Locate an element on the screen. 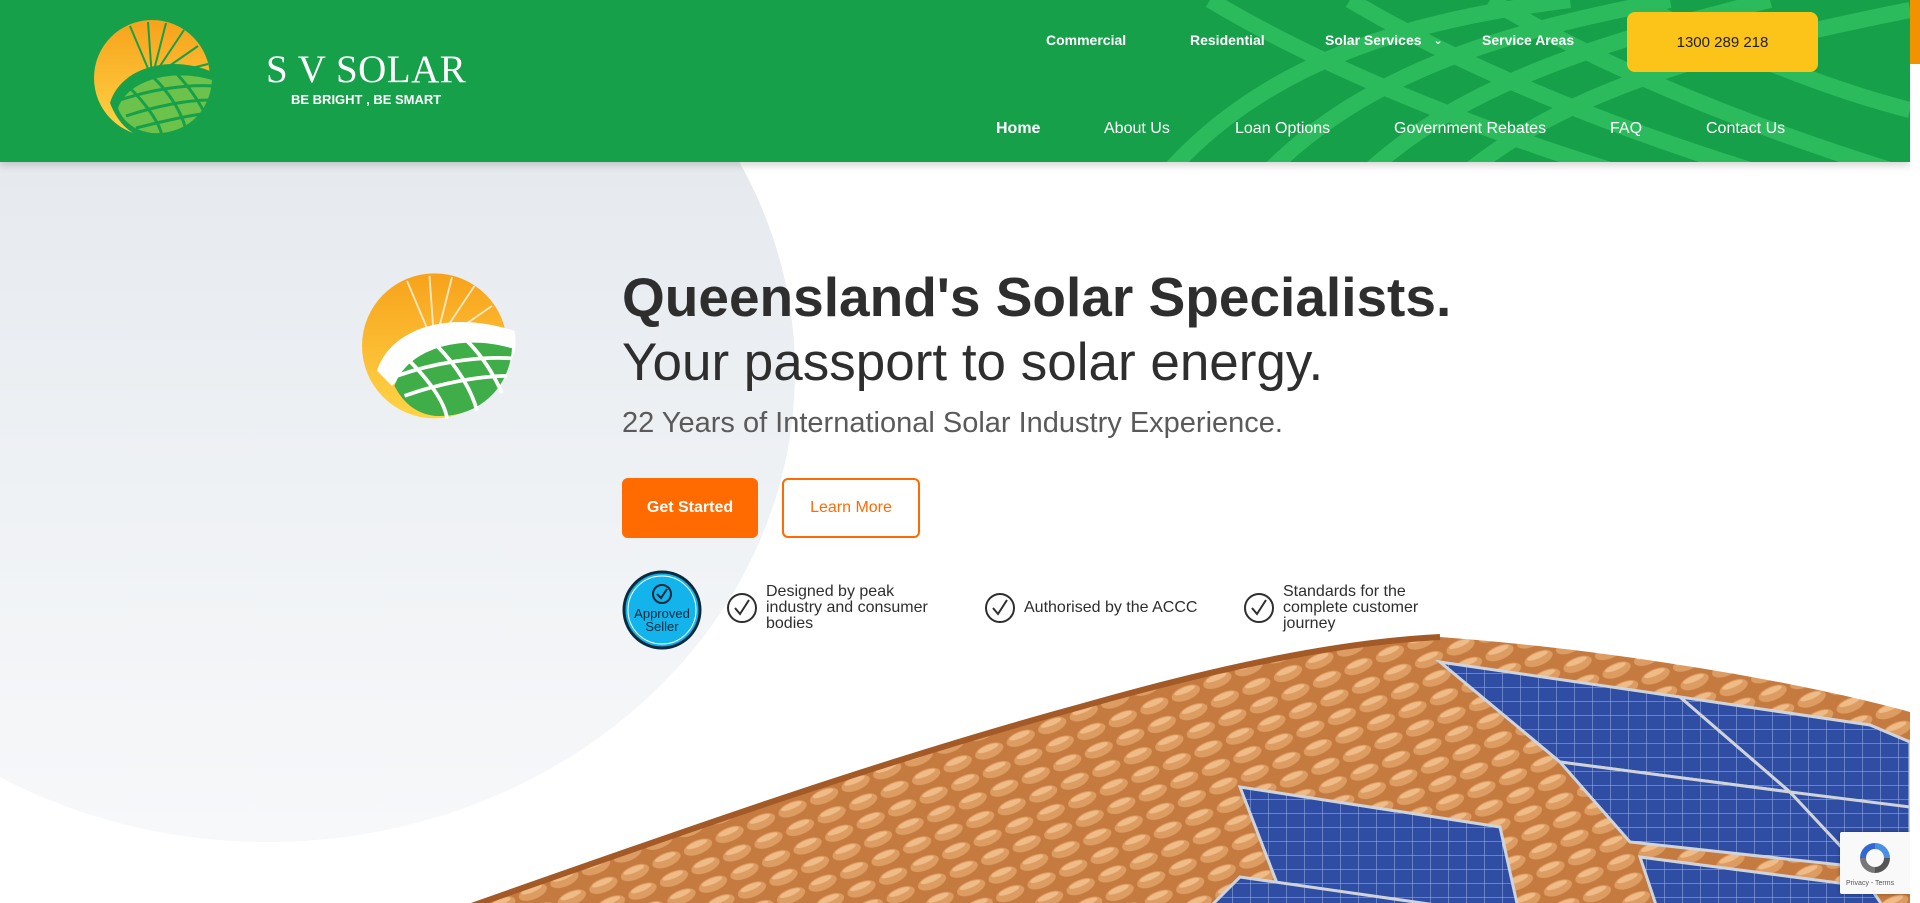 The image size is (1920, 903). nav-commercial: Commercial is located at coordinates (1086, 40).